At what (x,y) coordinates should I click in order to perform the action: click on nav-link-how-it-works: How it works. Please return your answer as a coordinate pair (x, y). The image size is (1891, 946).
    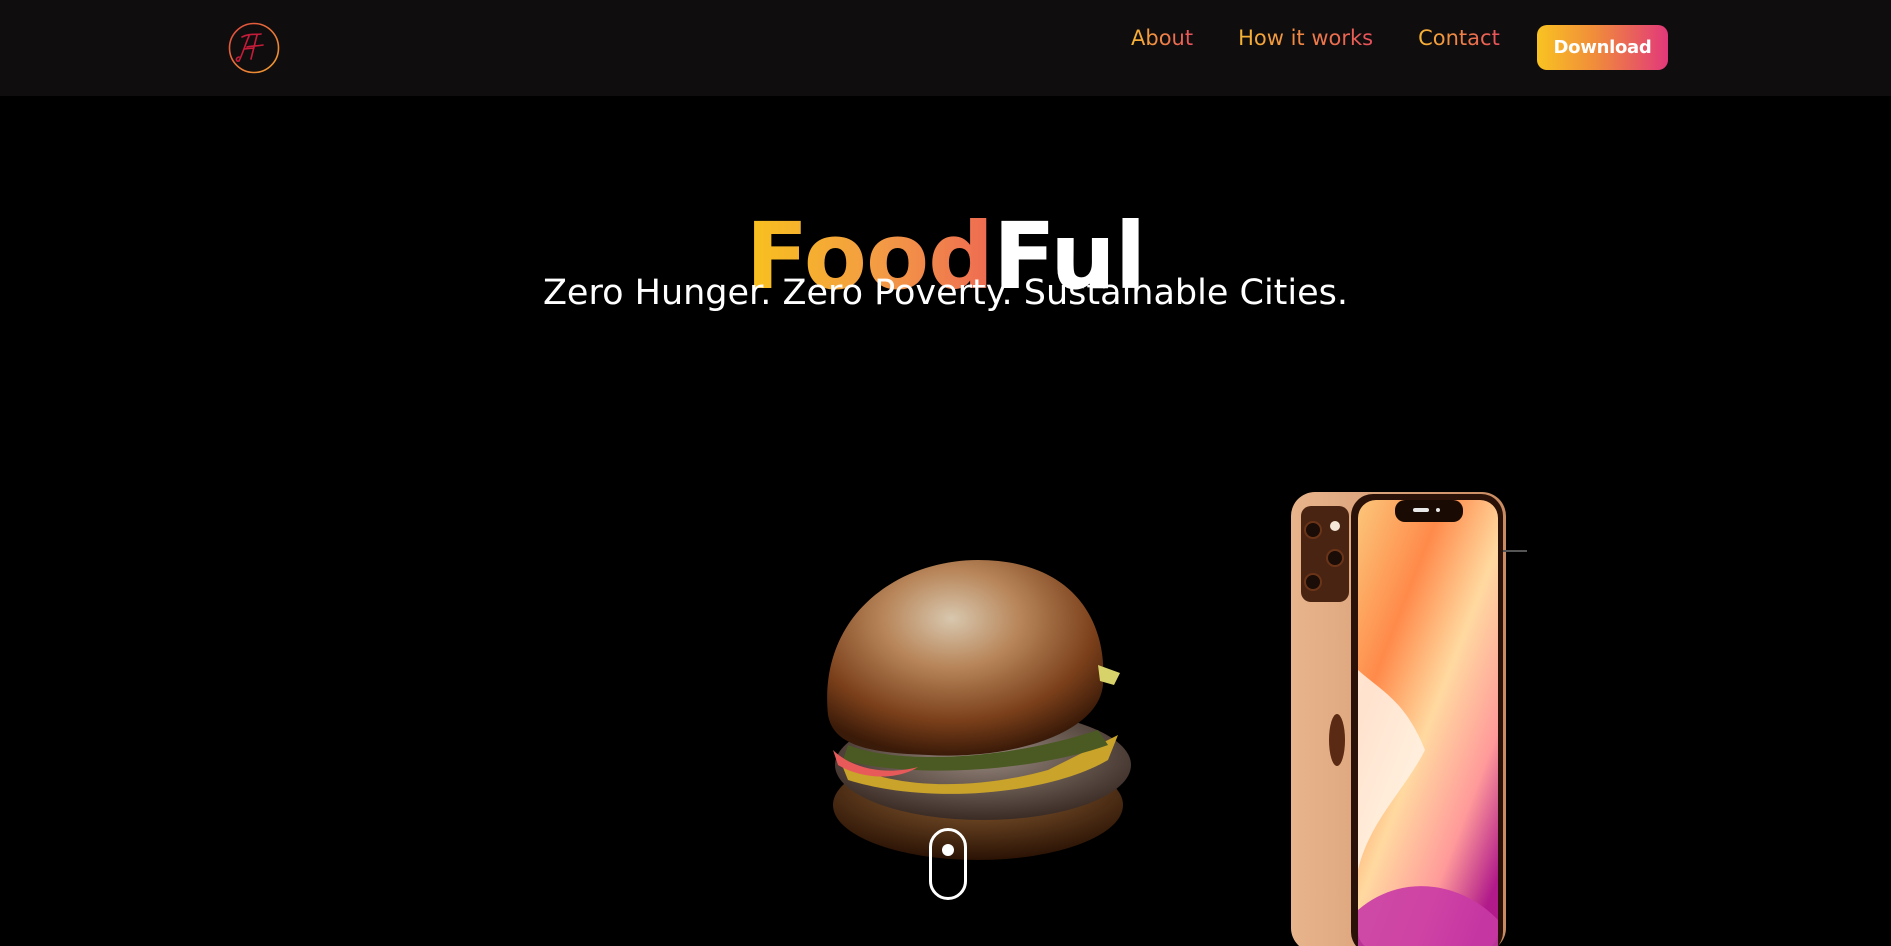
    Looking at the image, I should click on (1305, 38).